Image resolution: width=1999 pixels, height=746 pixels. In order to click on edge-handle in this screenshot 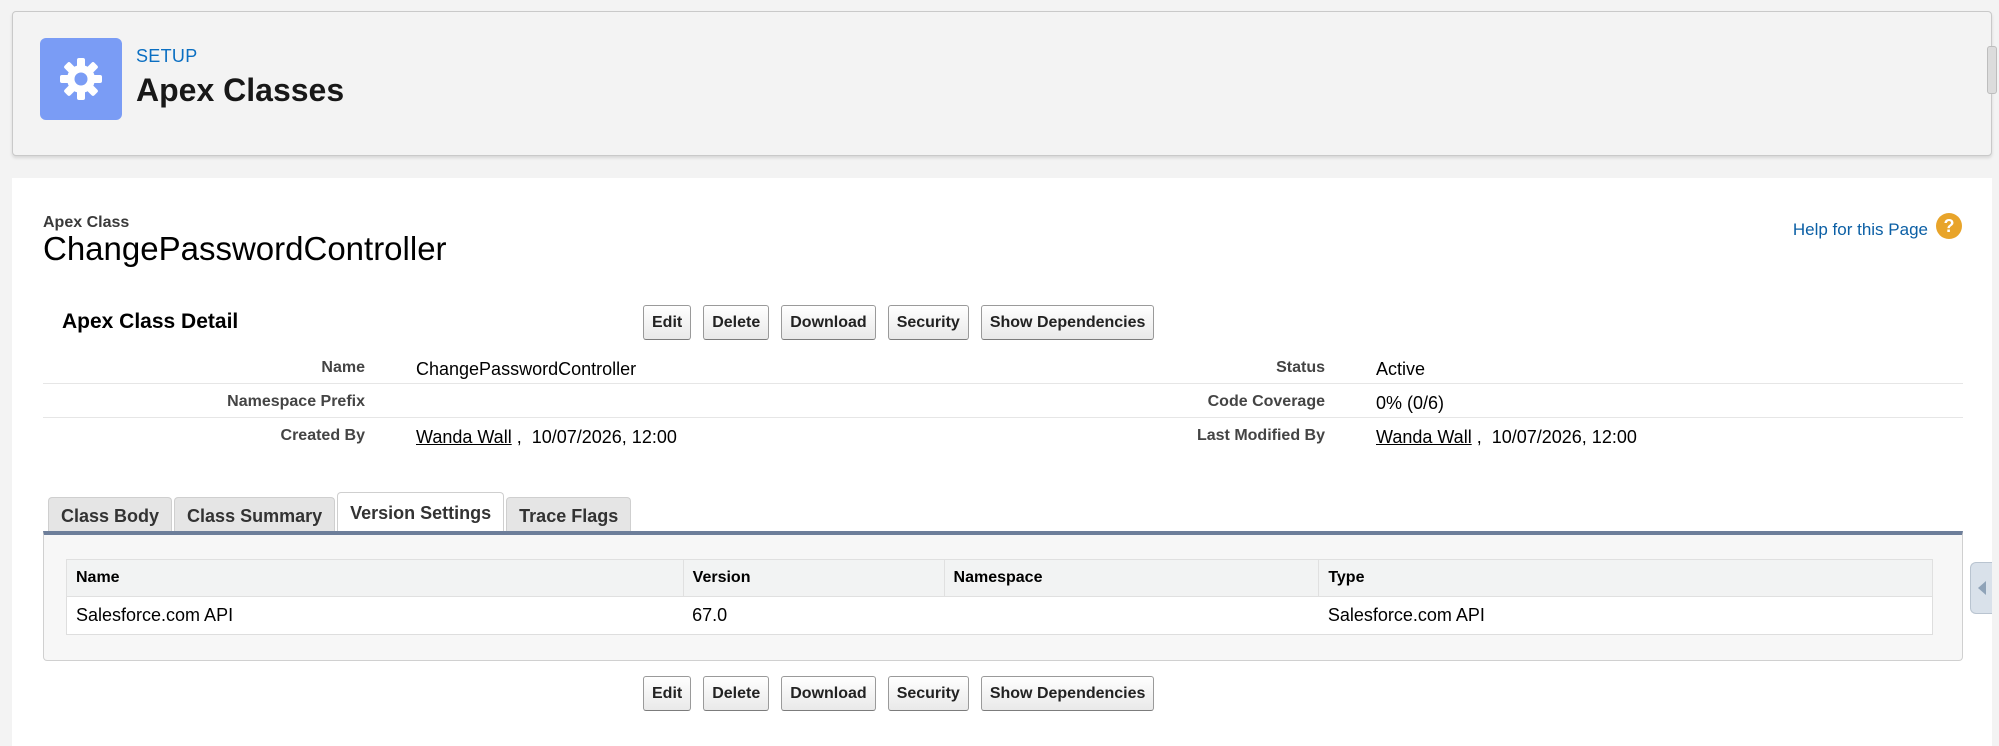, I will do `click(1992, 70)`.